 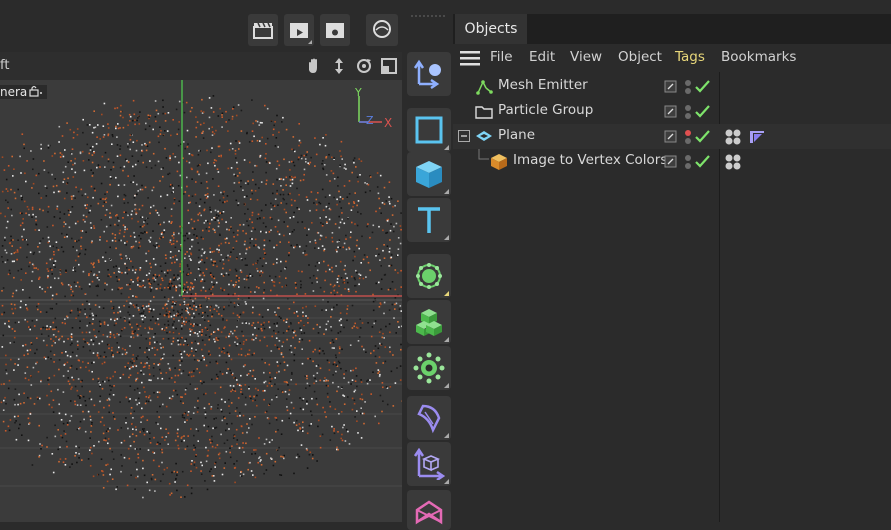 I want to click on clapper-play-icon, so click(x=299, y=30).